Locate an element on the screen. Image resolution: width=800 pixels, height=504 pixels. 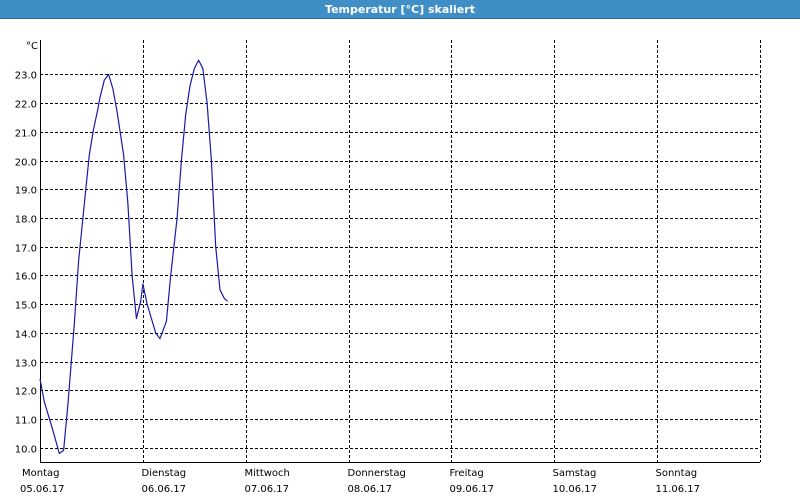
x-tick-day-label: Donnerstag is located at coordinates (377, 473).